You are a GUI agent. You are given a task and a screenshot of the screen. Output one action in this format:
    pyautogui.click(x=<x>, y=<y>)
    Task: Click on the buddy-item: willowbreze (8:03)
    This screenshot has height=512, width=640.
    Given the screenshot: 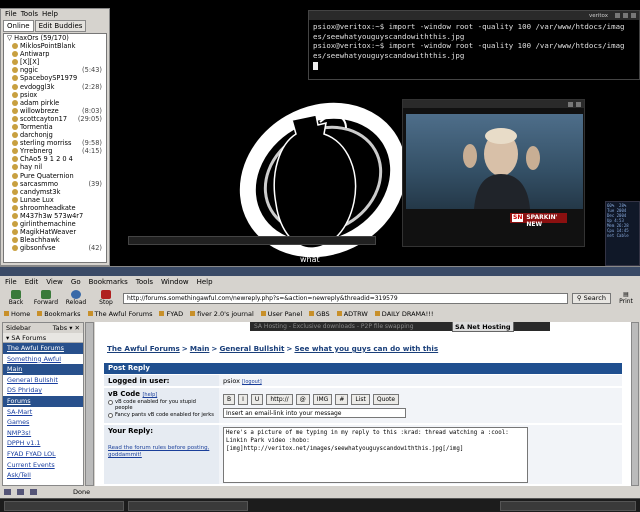 What is the action you would take?
    pyautogui.click(x=55, y=111)
    